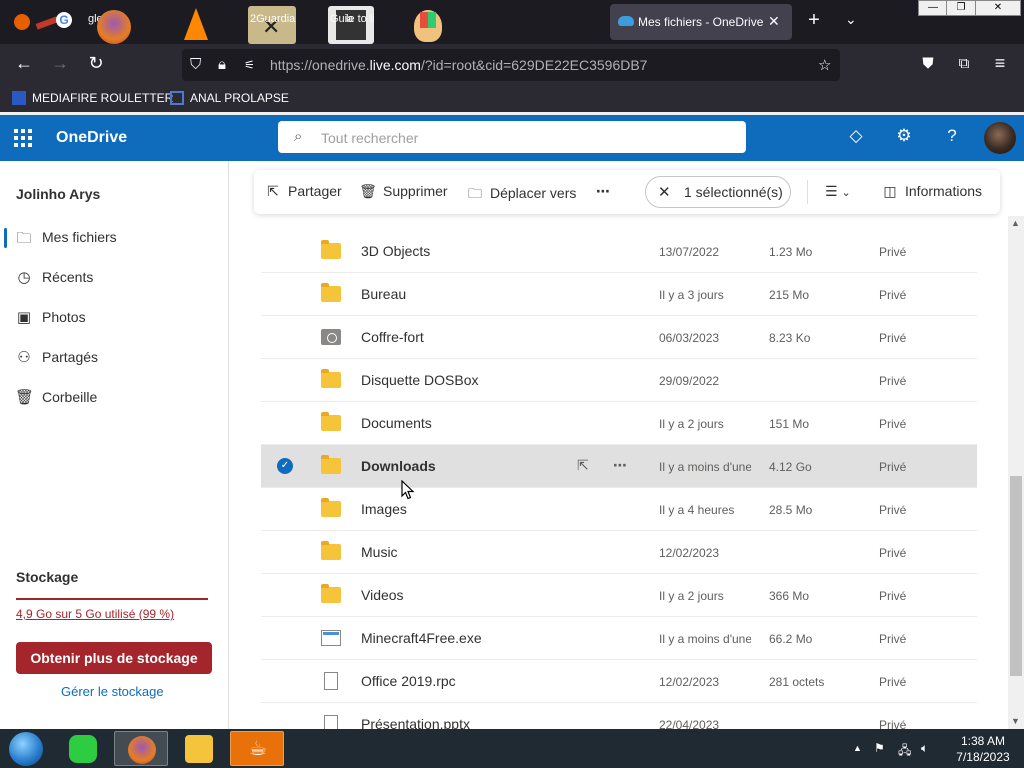 The height and width of the screenshot is (768, 1024). What do you see at coordinates (384, 509) in the screenshot?
I see `file-name: Images` at bounding box center [384, 509].